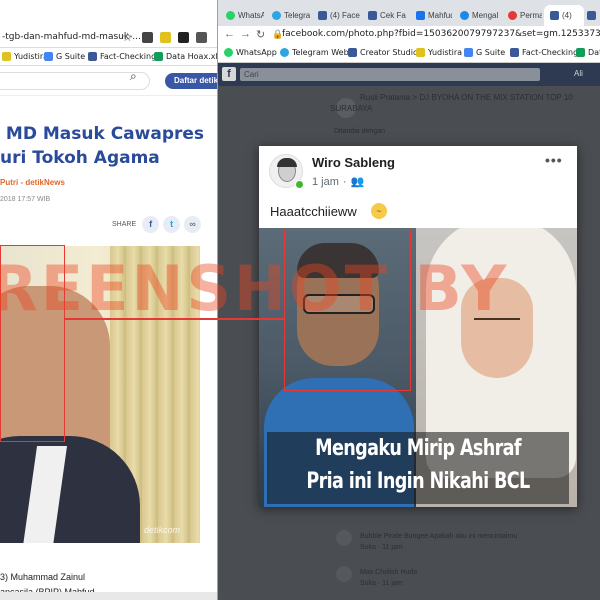  What do you see at coordinates (477, 15) in the screenshot?
I see `tab: Mengal` at bounding box center [477, 15].